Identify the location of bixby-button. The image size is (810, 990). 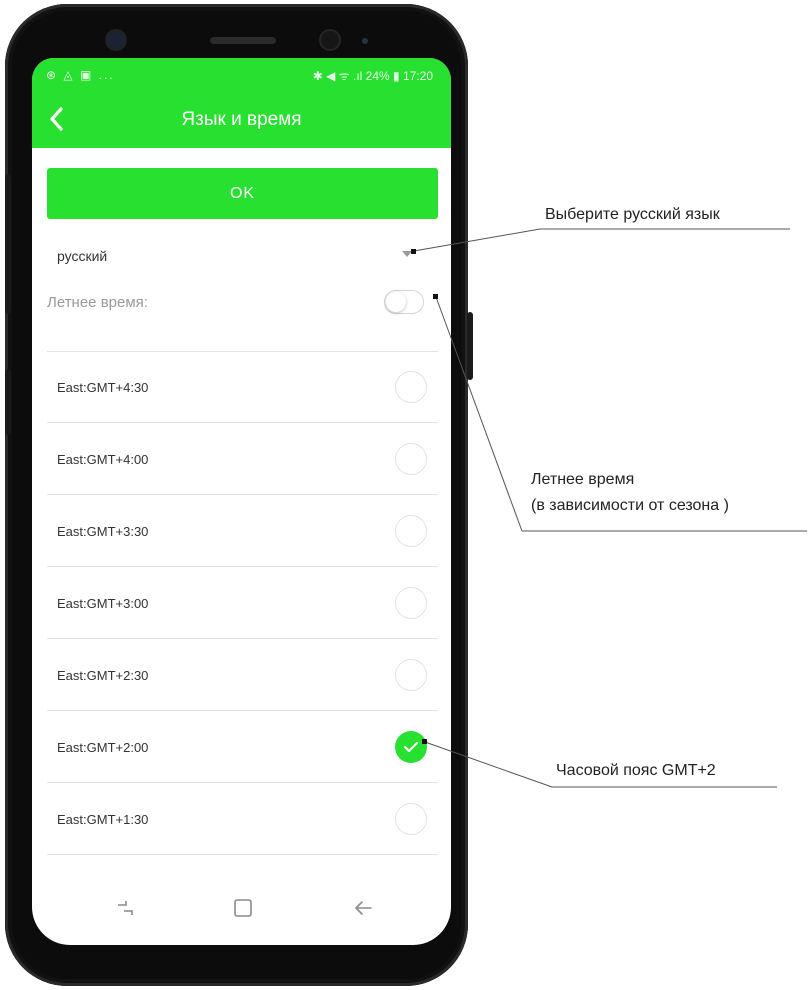
(8, 402).